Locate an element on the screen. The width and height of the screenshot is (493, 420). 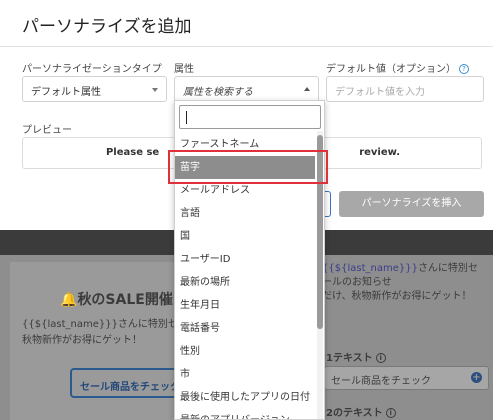
button1-text-input: セール商品をチェック + is located at coordinates (406, 378).